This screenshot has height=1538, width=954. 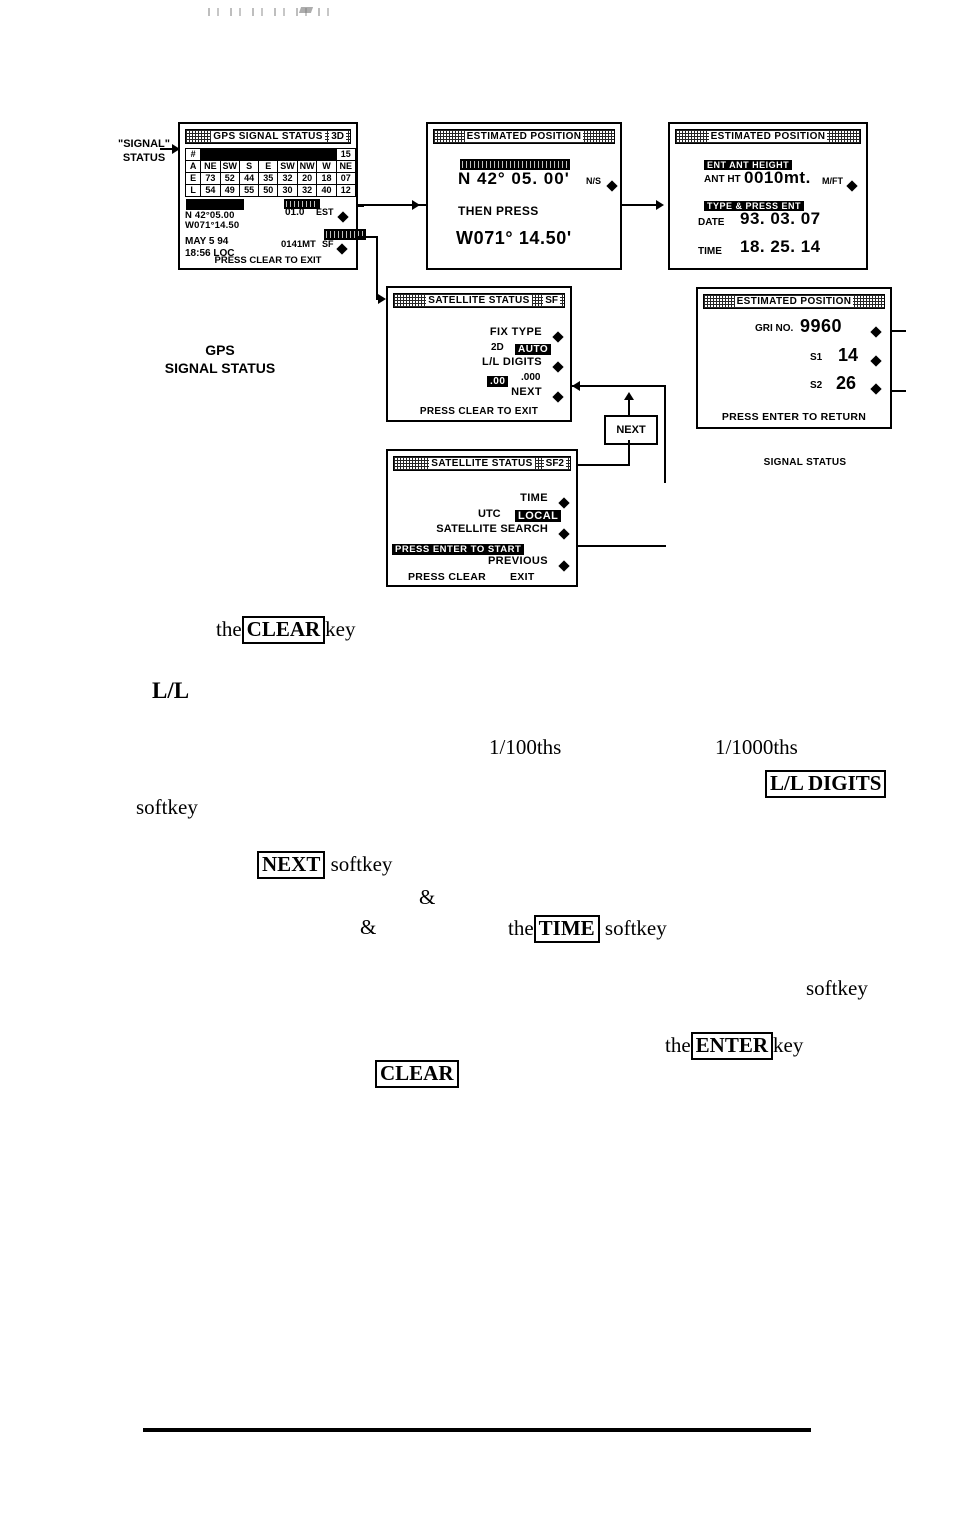 What do you see at coordinates (298, 244) in the screenshot?
I see `gps-mt-value: 0141MT` at bounding box center [298, 244].